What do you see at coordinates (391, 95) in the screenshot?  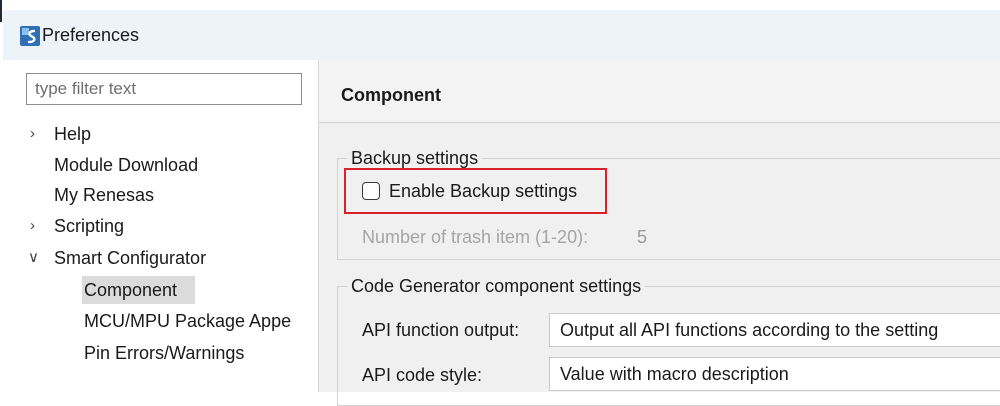 I see `page-title: Component` at bounding box center [391, 95].